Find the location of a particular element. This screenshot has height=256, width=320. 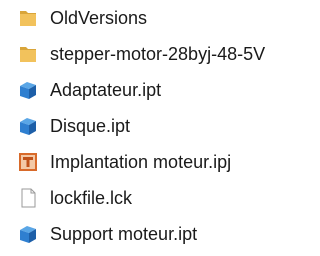

file-item-adaptateur: Adaptateur.ipt is located at coordinates (159, 90).